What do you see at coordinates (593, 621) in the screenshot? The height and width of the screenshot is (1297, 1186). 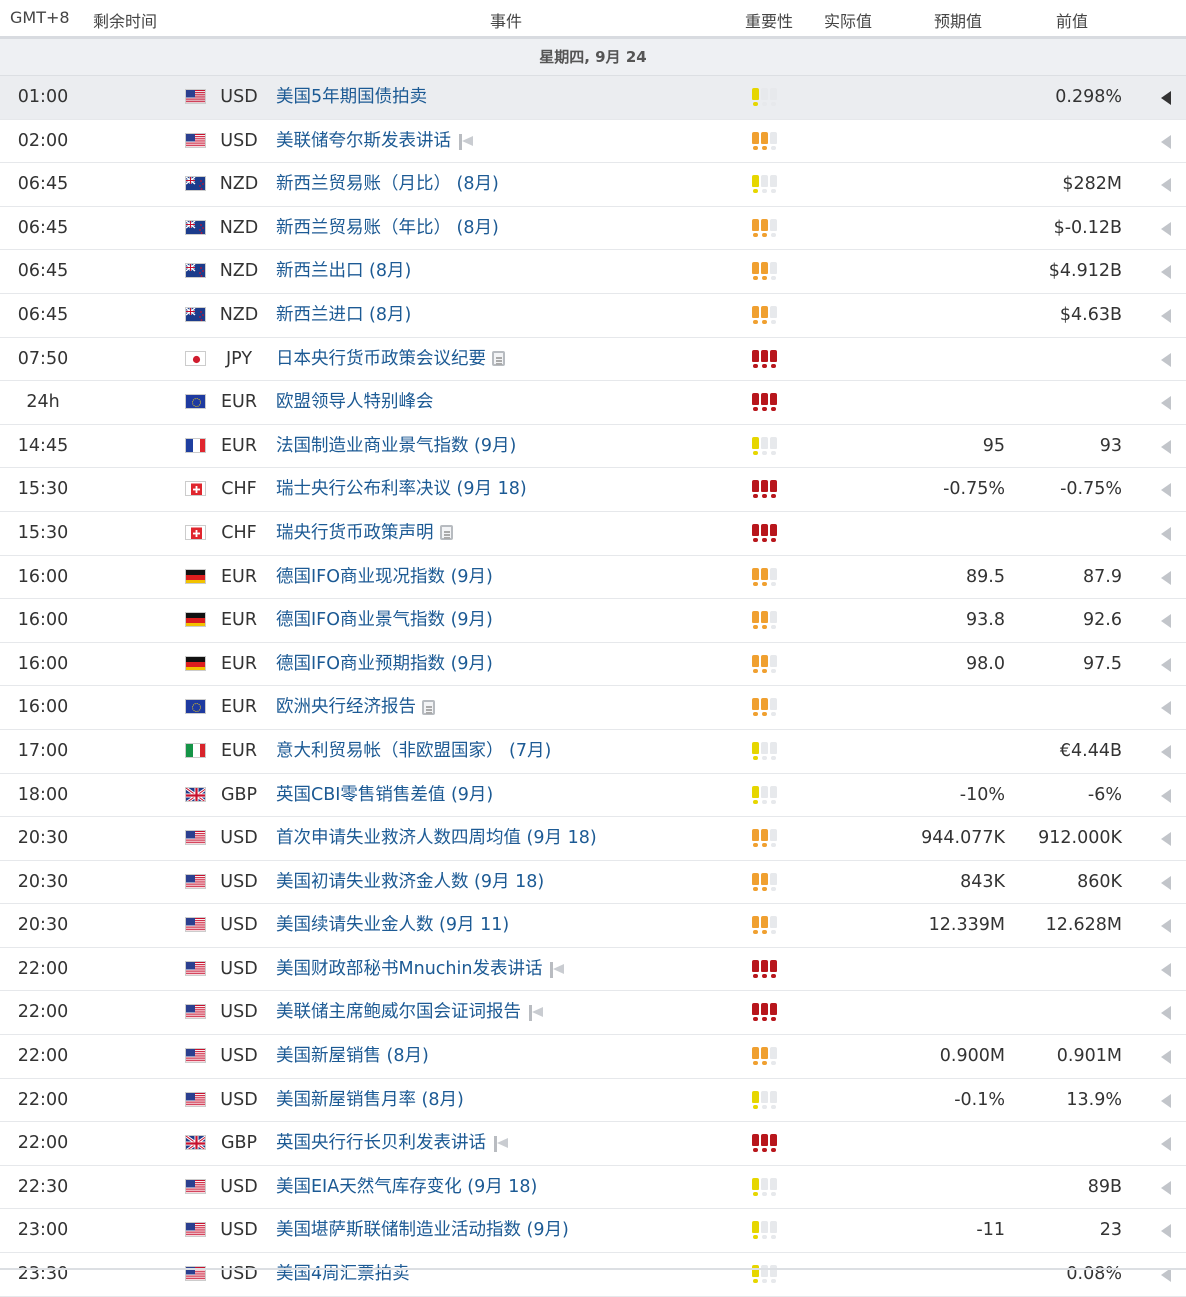 I see `event-row: 16:00EUR德国IFO商业景气指数 (9月)93.892.6` at bounding box center [593, 621].